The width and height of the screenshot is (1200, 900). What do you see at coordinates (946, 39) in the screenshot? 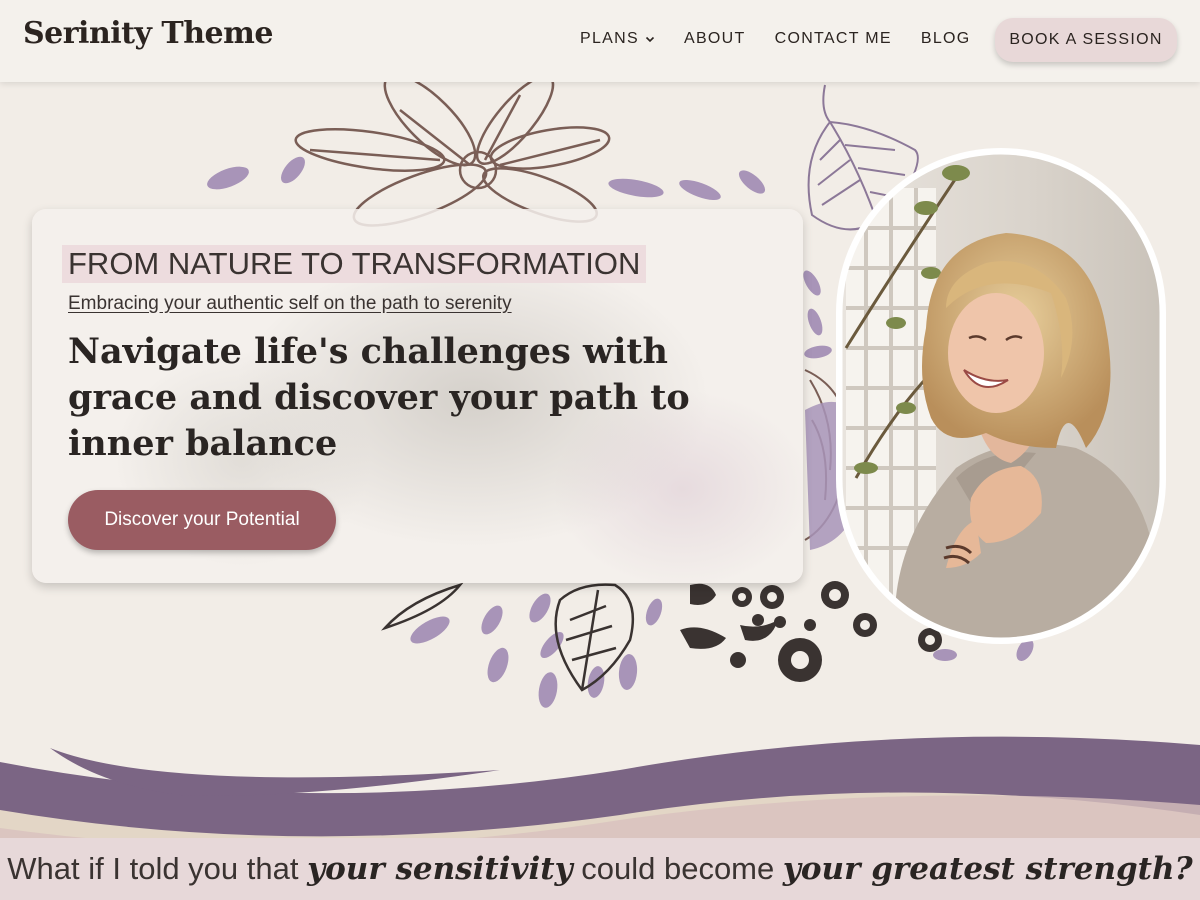
I see `nav-item-blog: BLOG` at bounding box center [946, 39].